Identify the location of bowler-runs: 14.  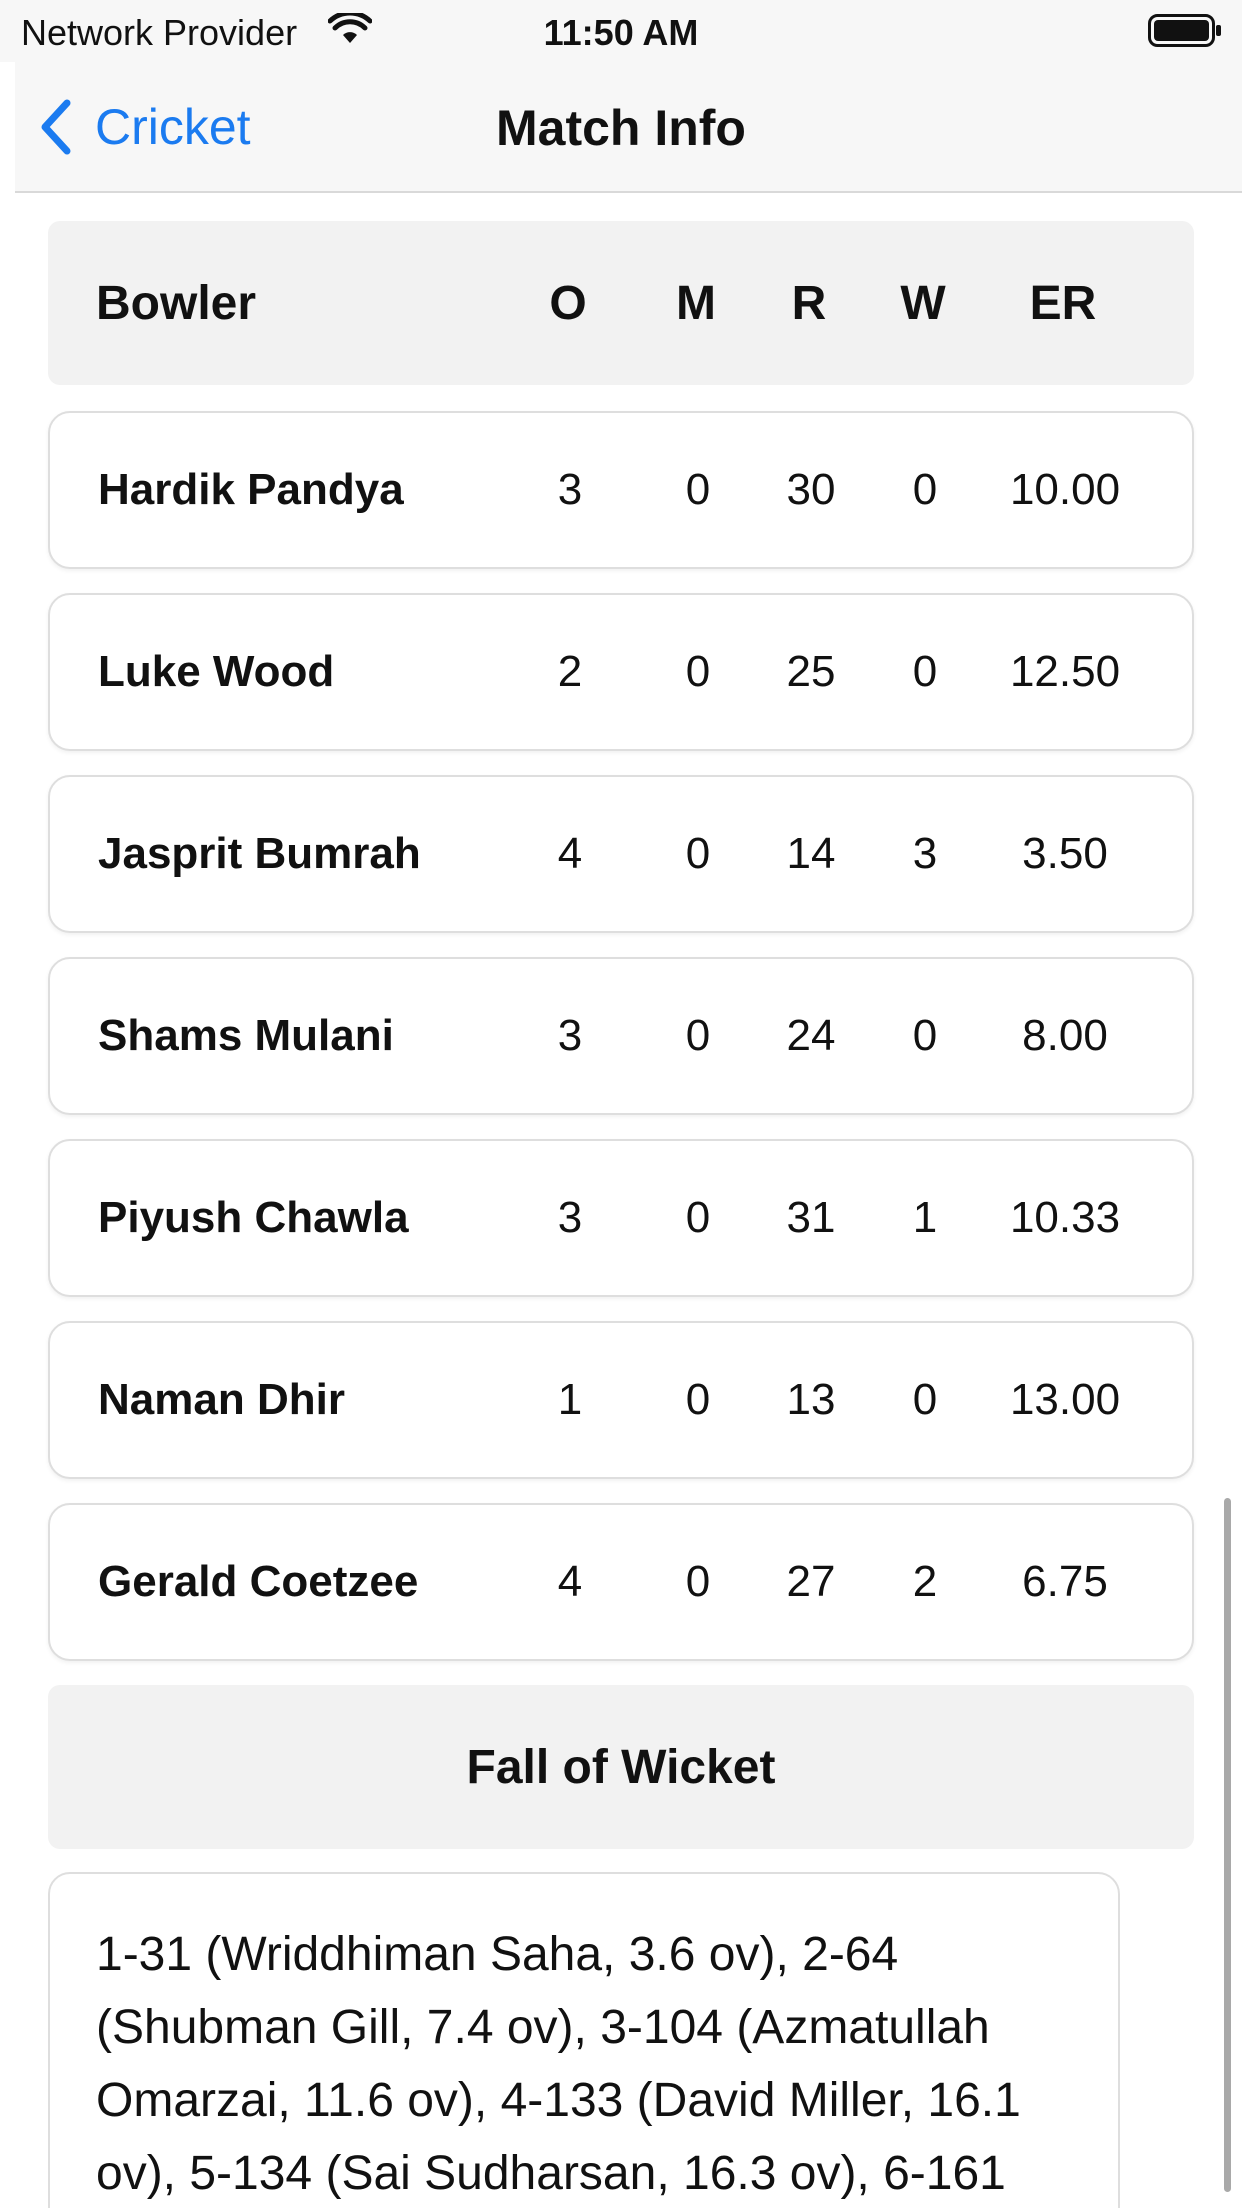
(811, 853).